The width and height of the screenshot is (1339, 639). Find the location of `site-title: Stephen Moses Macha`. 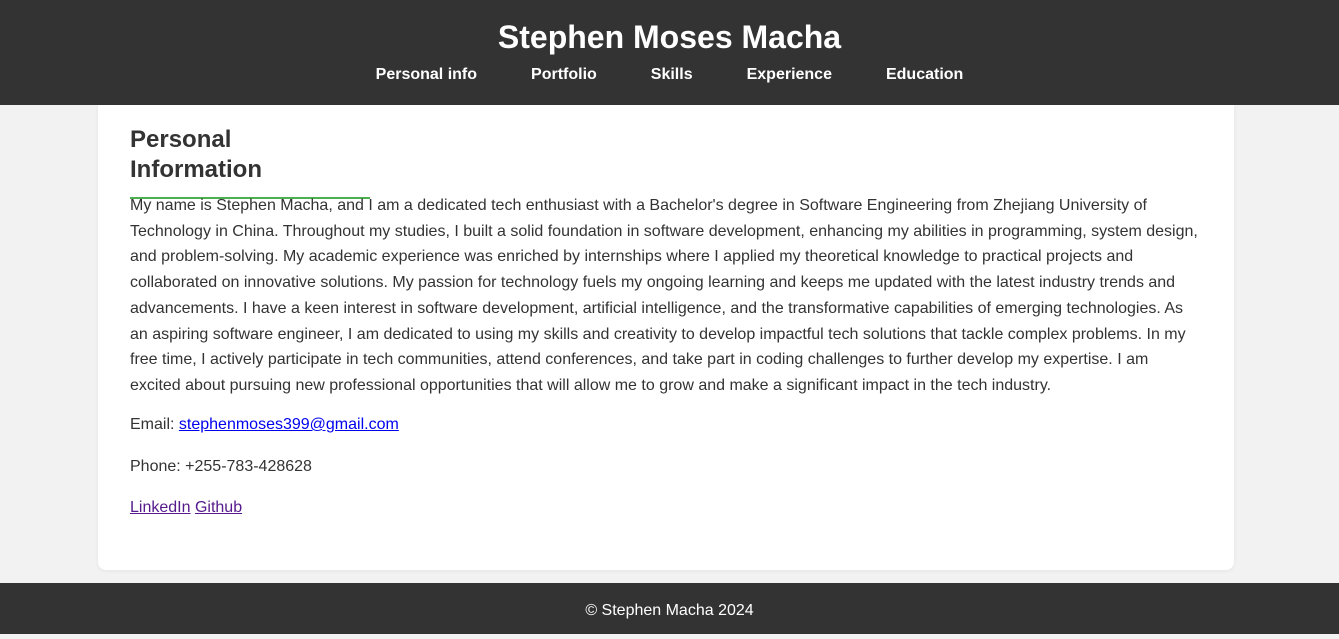

site-title: Stephen Moses Macha is located at coordinates (669, 37).